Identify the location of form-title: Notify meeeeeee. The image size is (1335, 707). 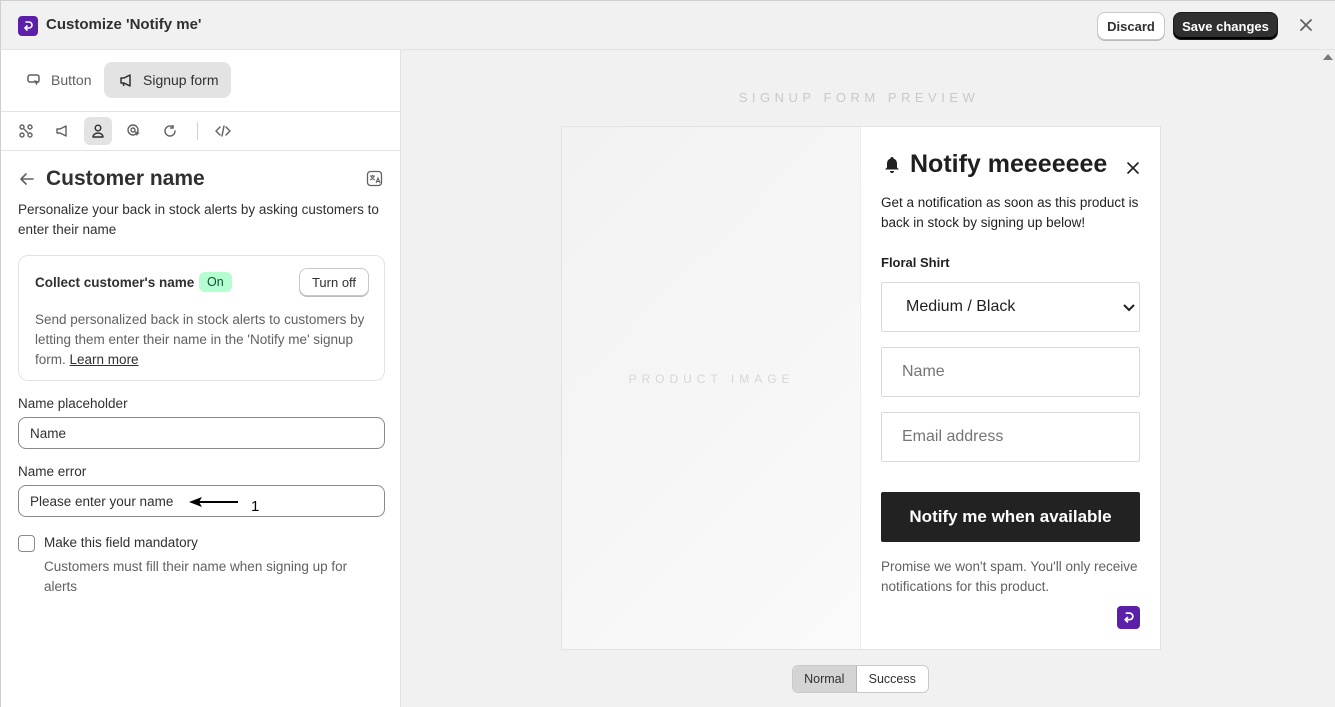
(1009, 164).